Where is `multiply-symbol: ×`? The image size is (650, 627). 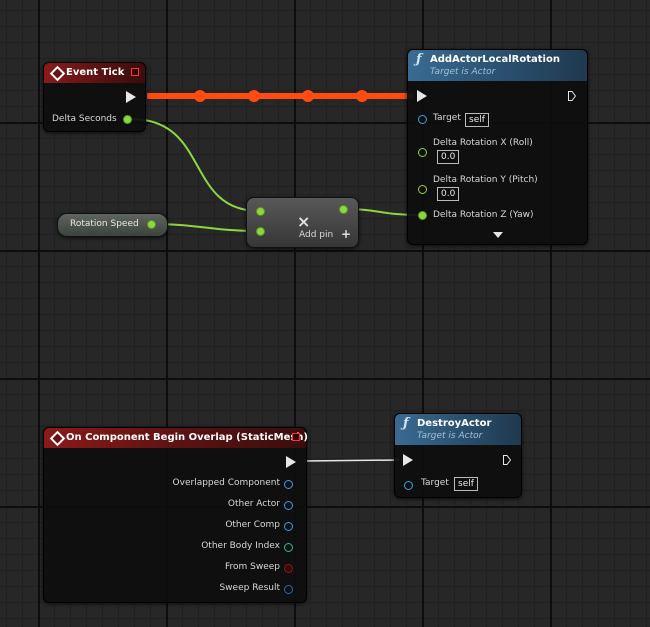 multiply-symbol: × is located at coordinates (304, 221).